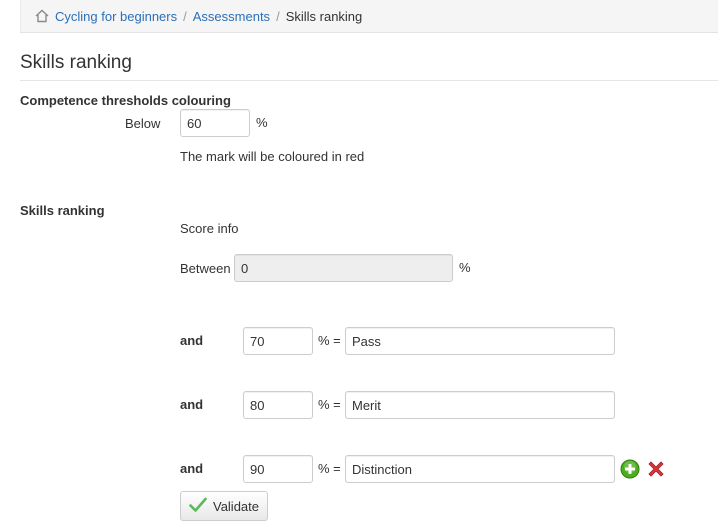 The height and width of the screenshot is (531, 718). What do you see at coordinates (209, 228) in the screenshot?
I see `score-info-label: Score info` at bounding box center [209, 228].